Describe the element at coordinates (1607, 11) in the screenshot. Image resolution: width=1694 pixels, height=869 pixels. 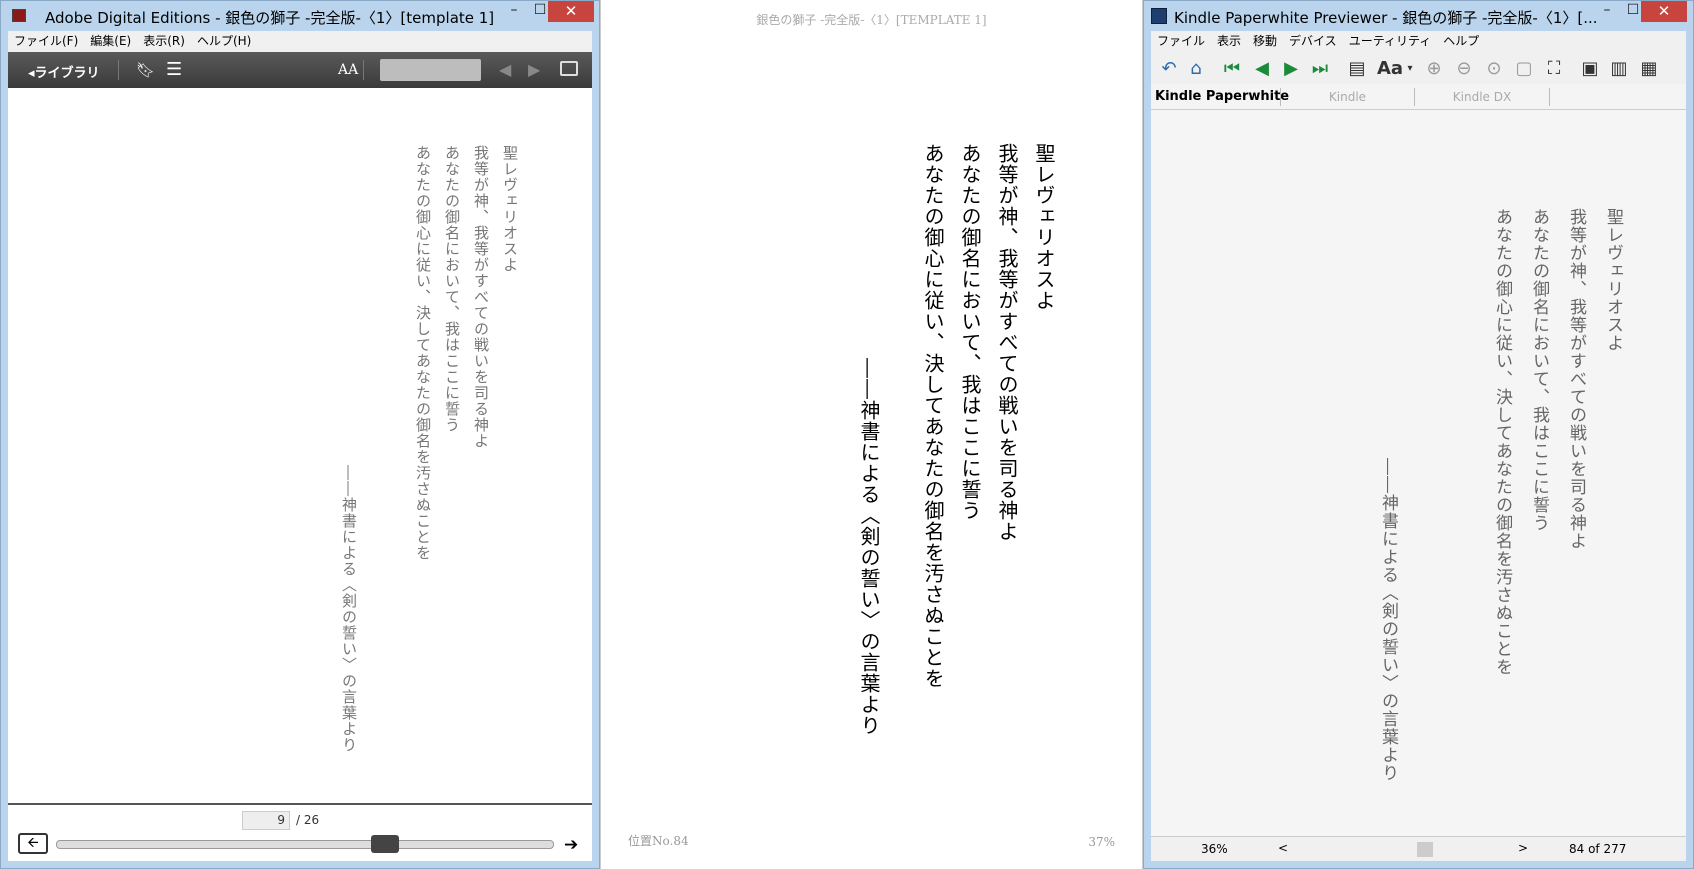
I see `kpp-minimize-button: –` at that location.